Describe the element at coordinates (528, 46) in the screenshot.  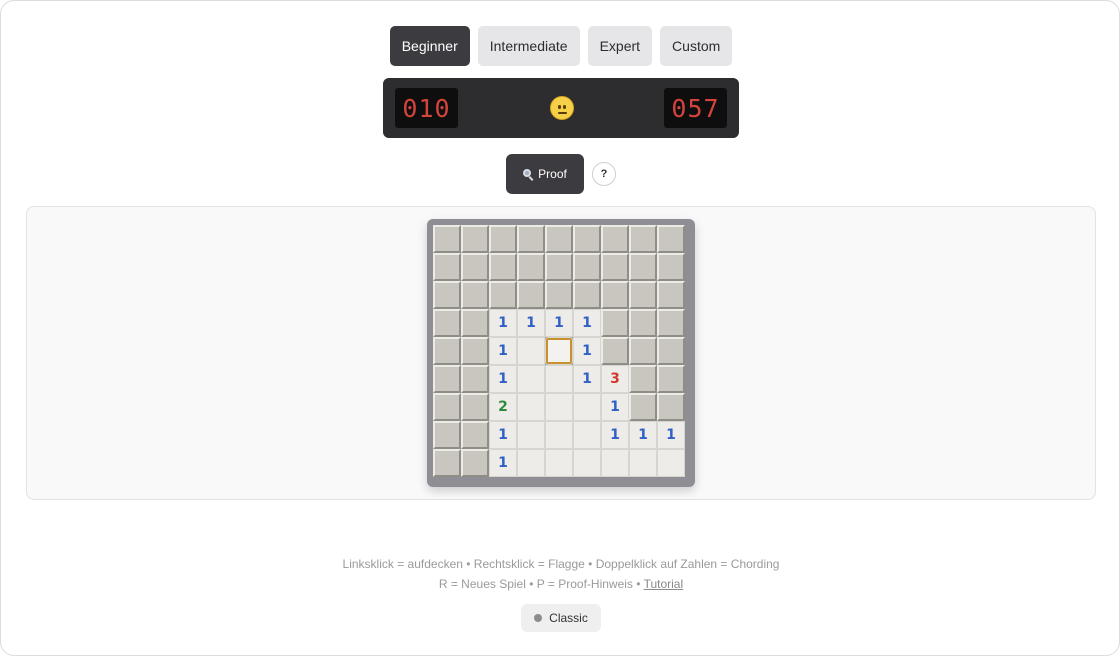
I see `intermediate-button: Intermediate` at that location.